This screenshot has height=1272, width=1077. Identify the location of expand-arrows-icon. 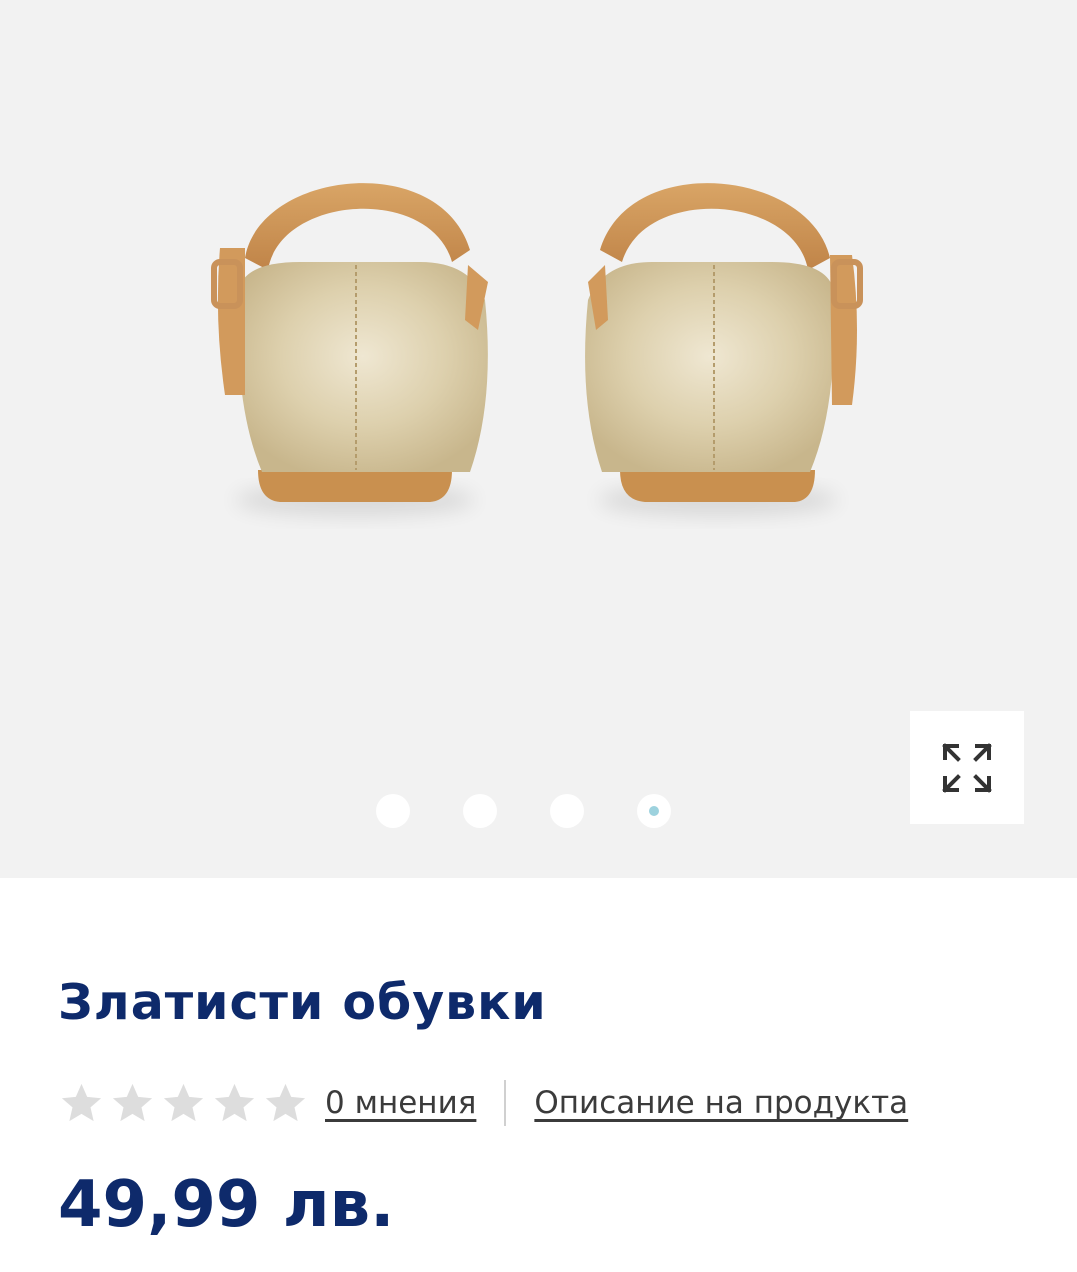
(967, 767).